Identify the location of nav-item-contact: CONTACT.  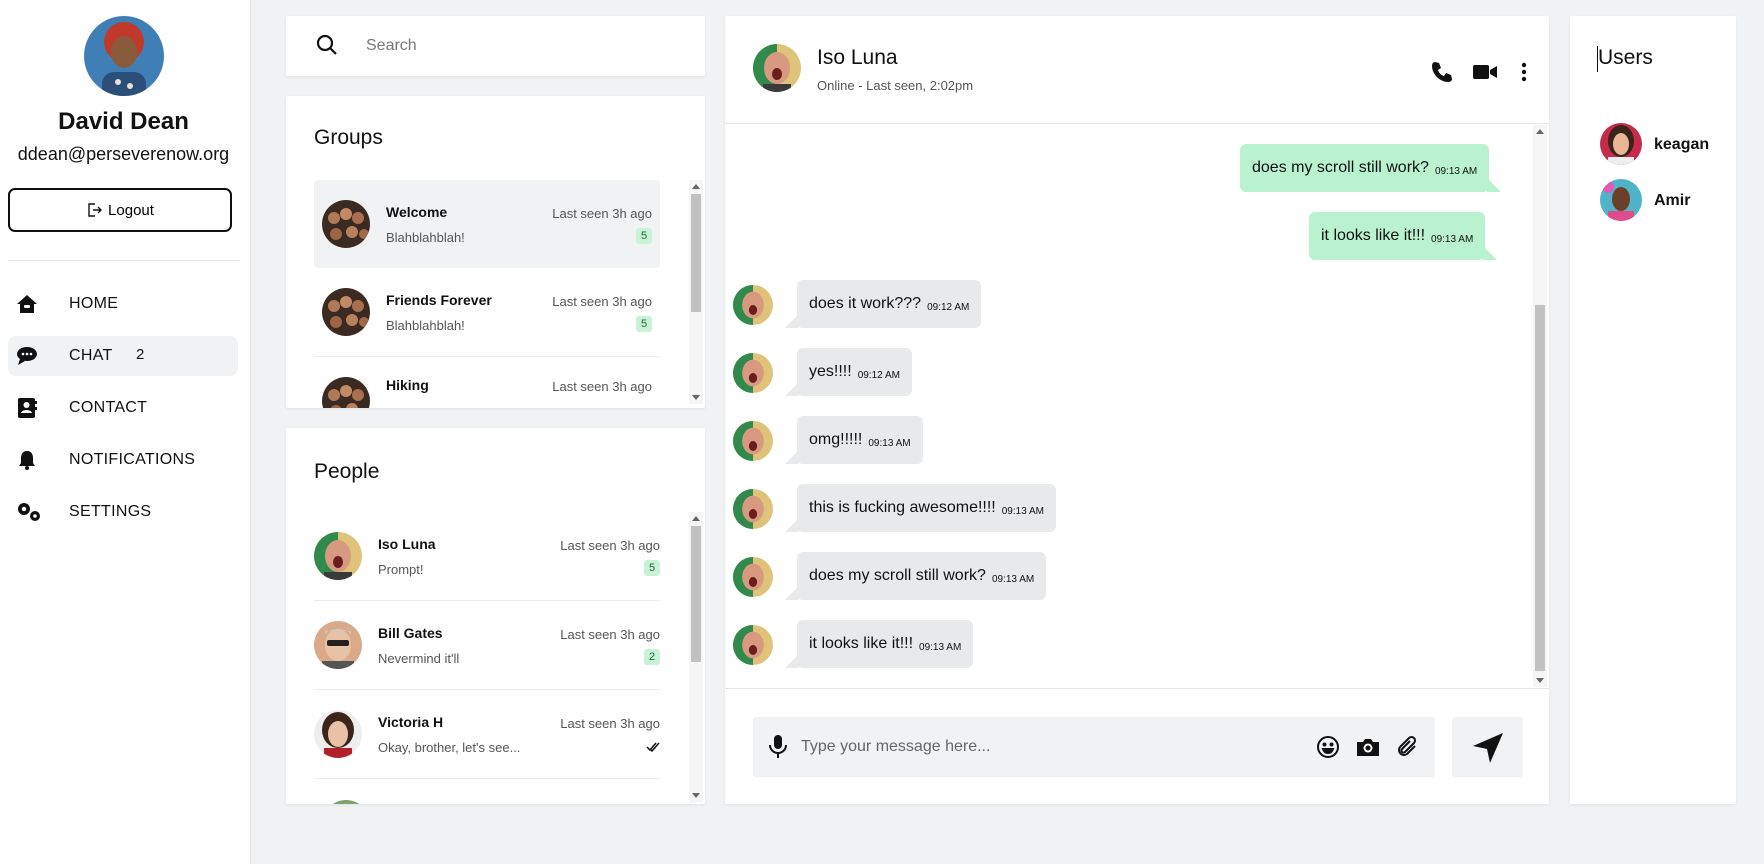
(123, 408).